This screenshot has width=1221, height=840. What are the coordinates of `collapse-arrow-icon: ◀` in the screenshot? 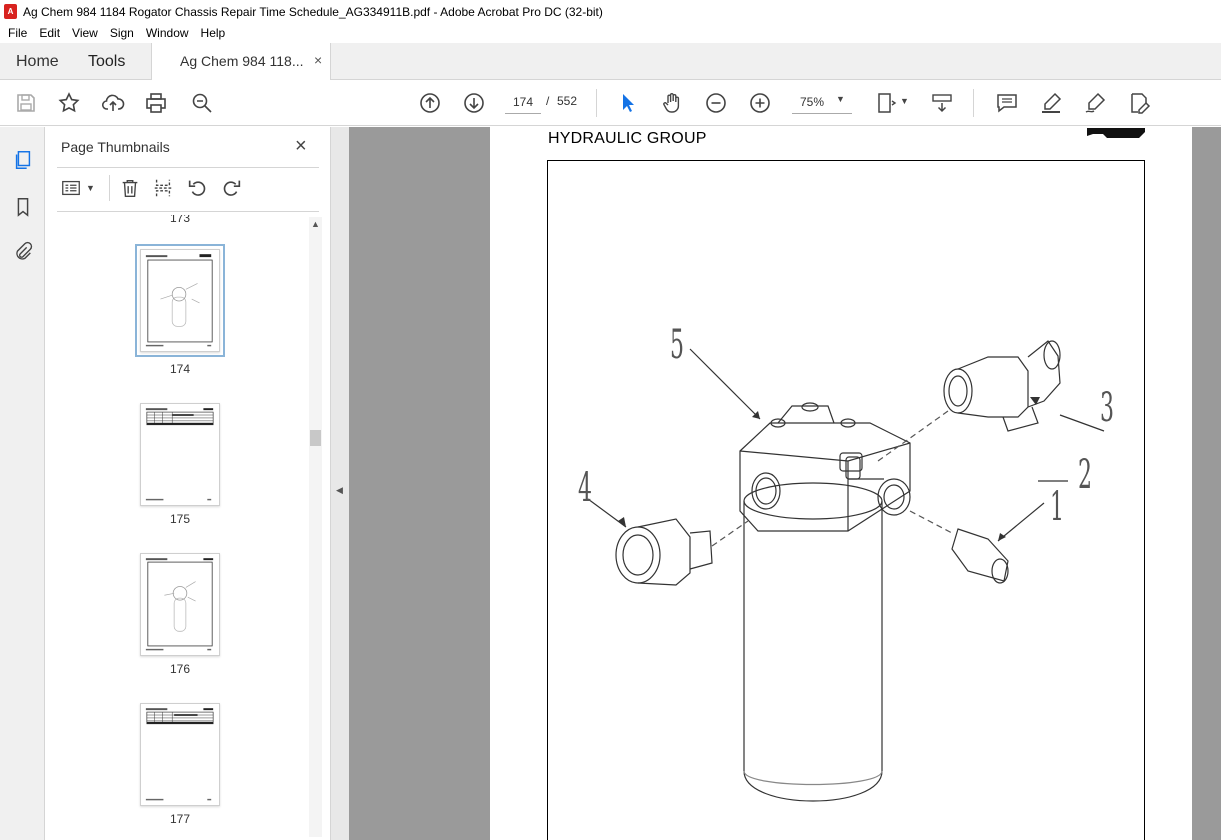 It's located at (339, 490).